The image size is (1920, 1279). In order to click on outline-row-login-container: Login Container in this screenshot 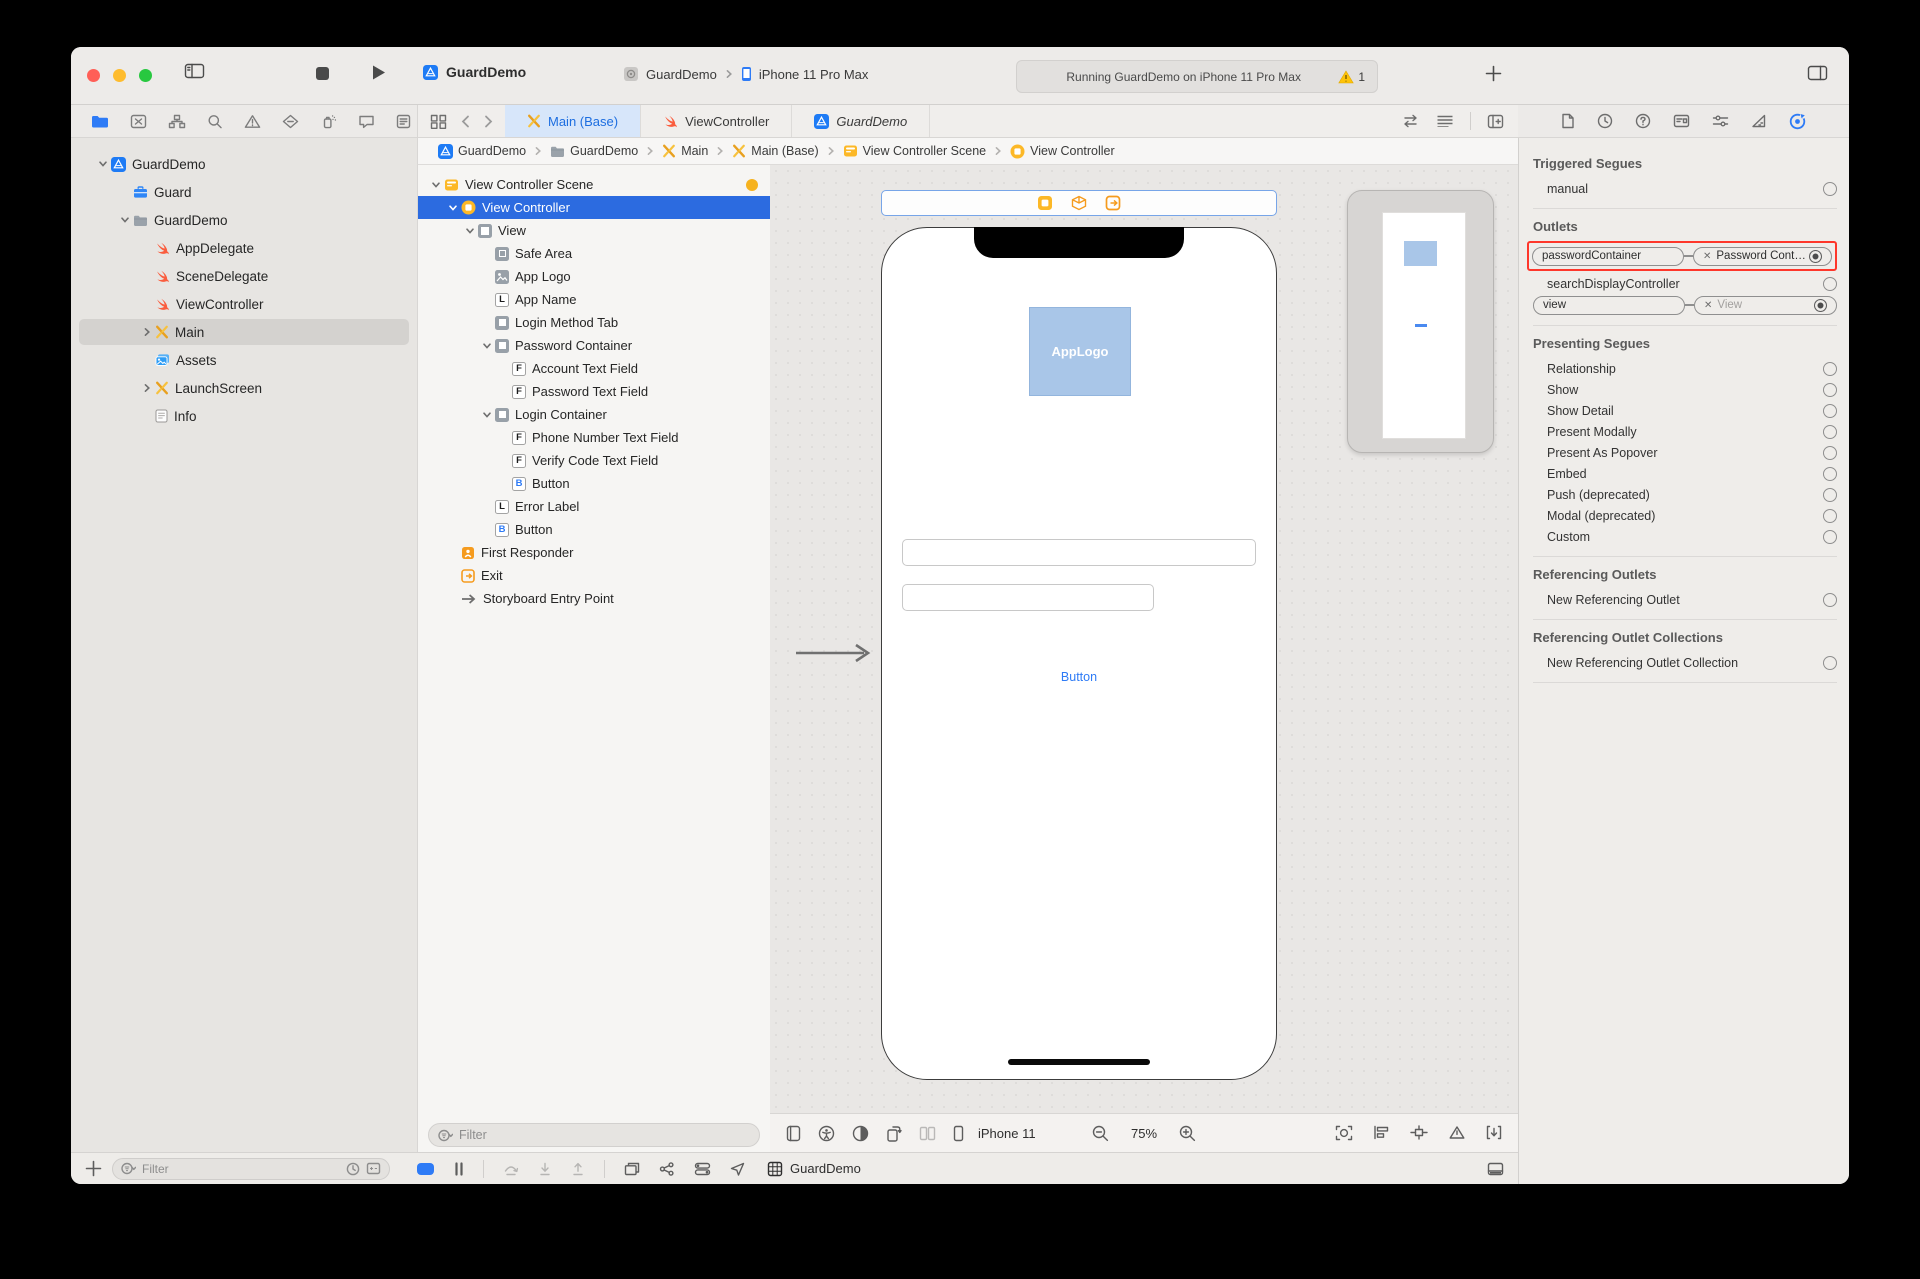, I will do `click(594, 414)`.